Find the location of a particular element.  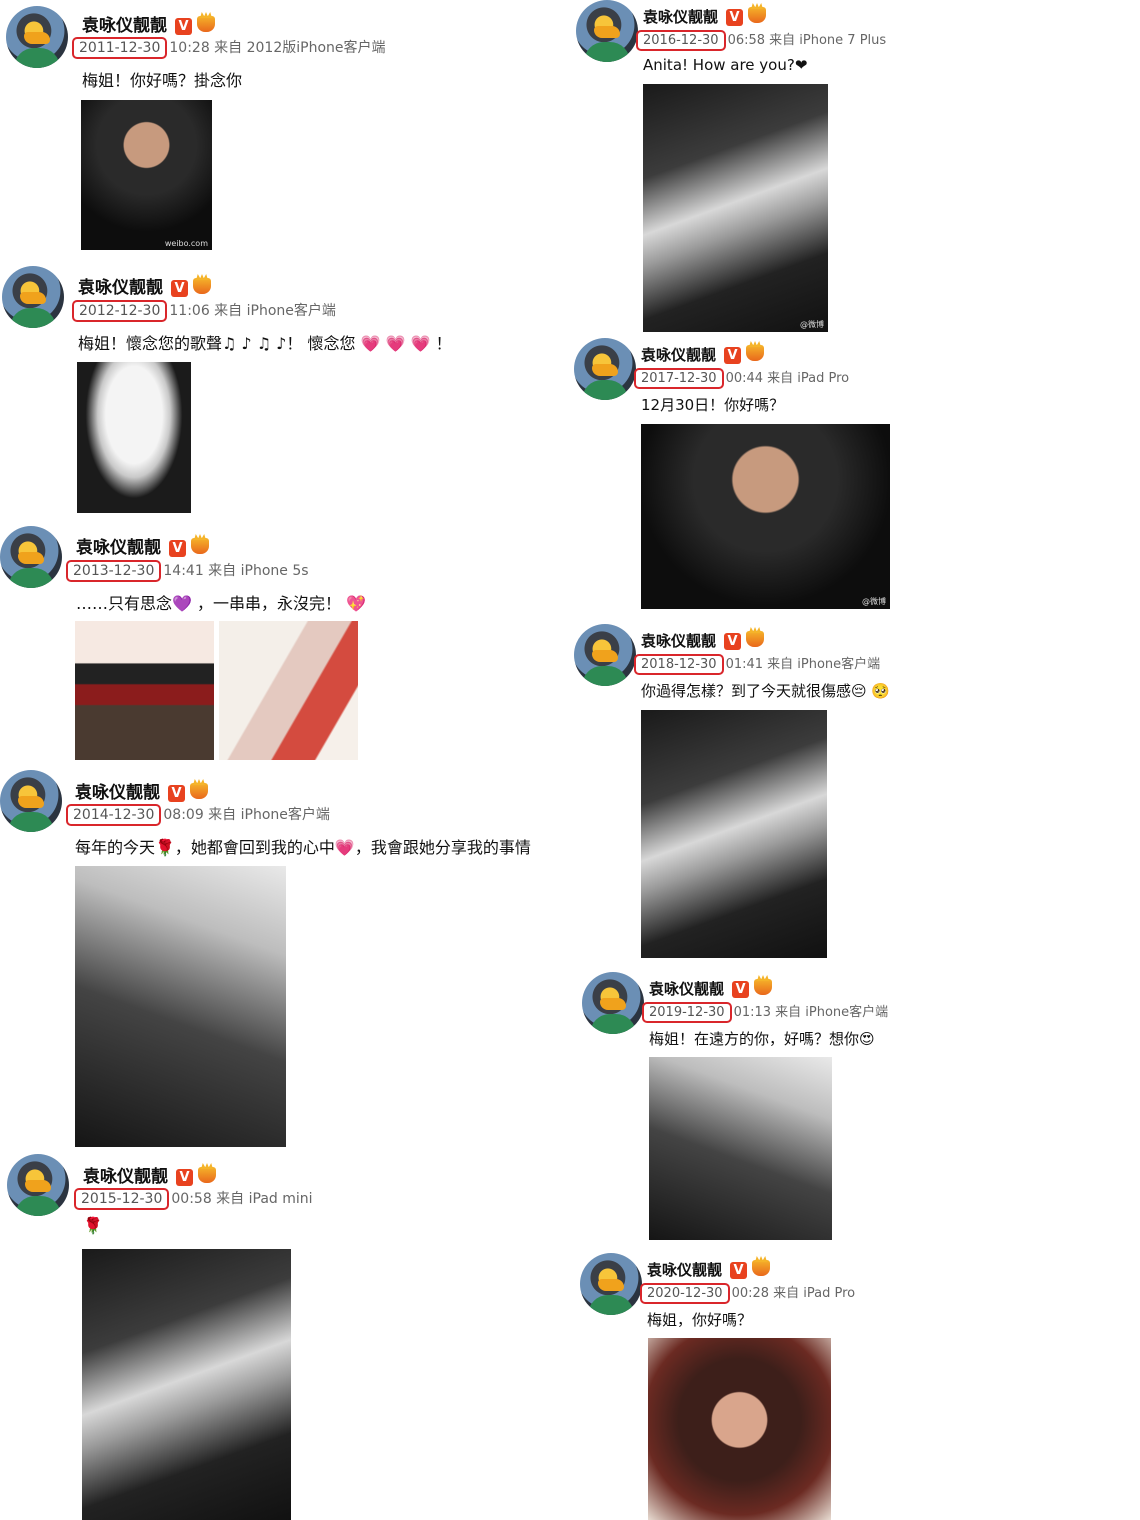

post-date: 2012-12-30 is located at coordinates (120, 311).